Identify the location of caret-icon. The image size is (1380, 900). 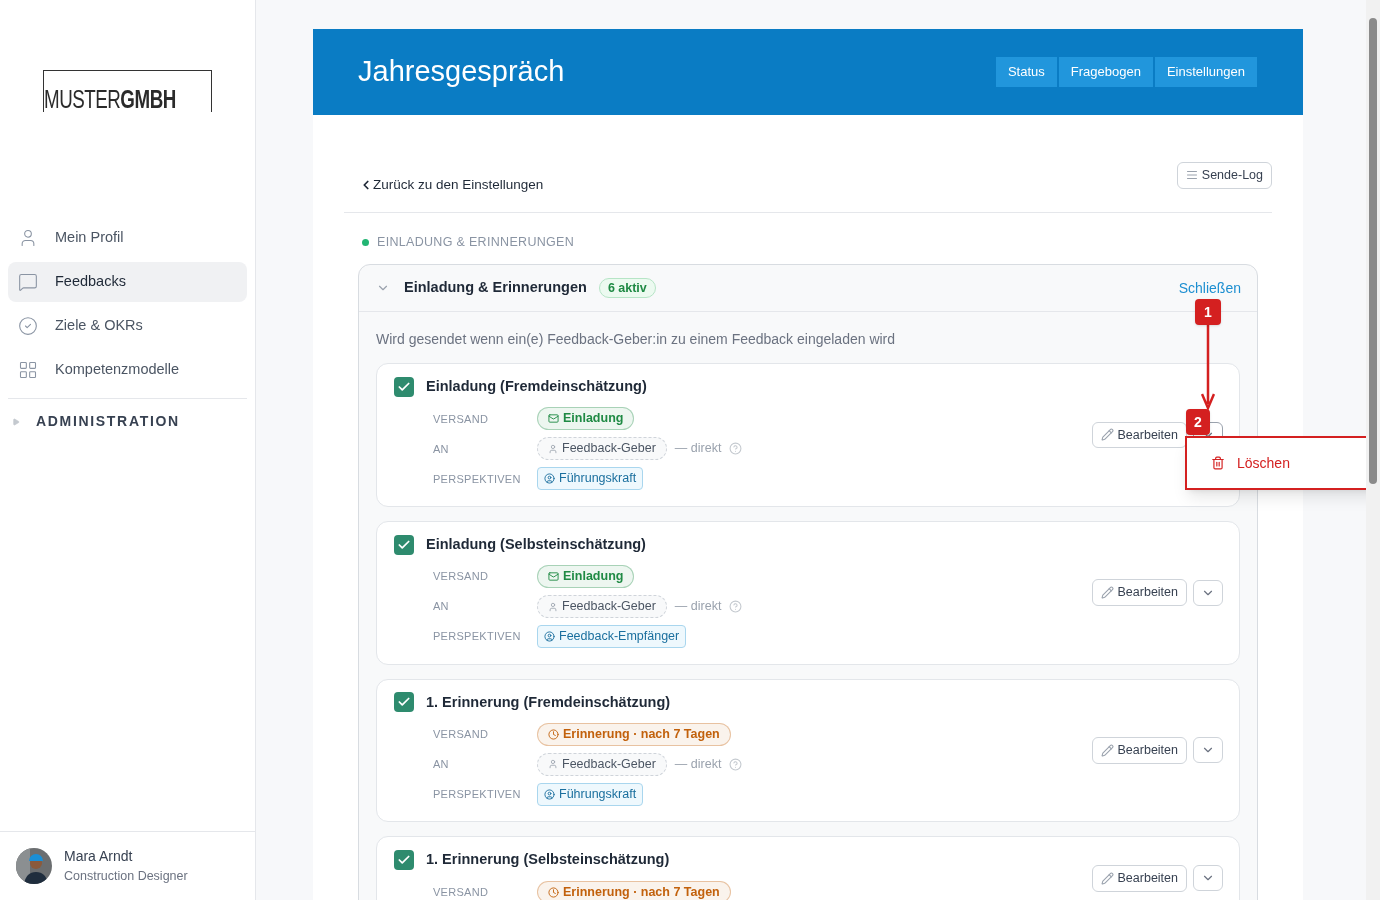
(16, 421).